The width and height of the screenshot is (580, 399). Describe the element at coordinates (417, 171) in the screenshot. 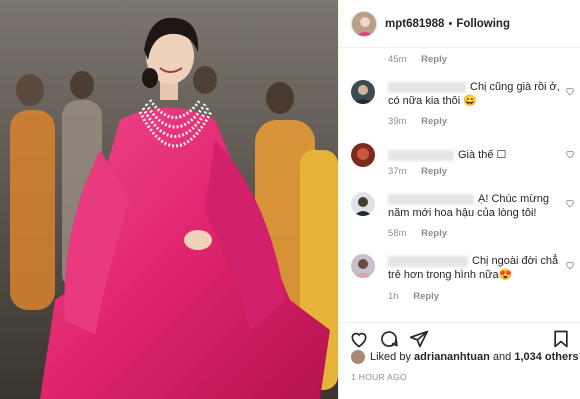

I see `comment-meta: 37m Reply` at that location.